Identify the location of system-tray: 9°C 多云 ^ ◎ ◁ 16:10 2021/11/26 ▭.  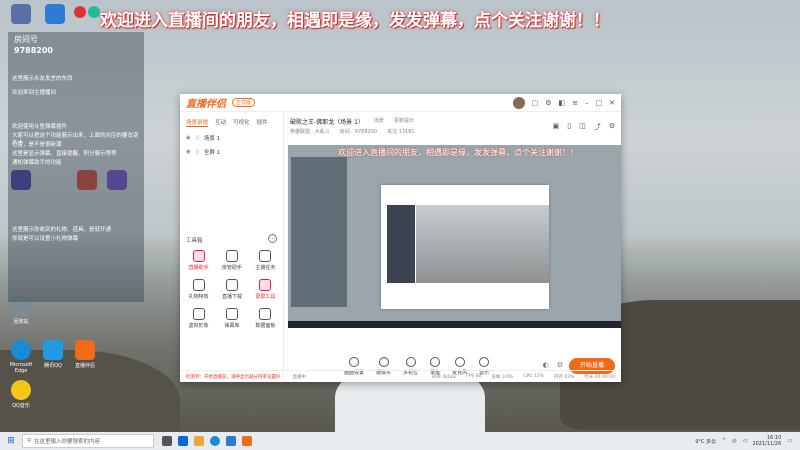
(747, 441).